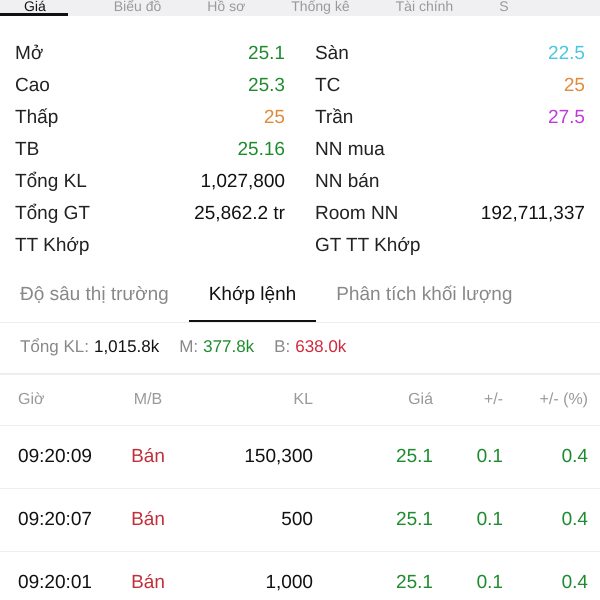 The width and height of the screenshot is (600, 600). What do you see at coordinates (29, 54) in the screenshot?
I see `stat-label: Mở` at bounding box center [29, 54].